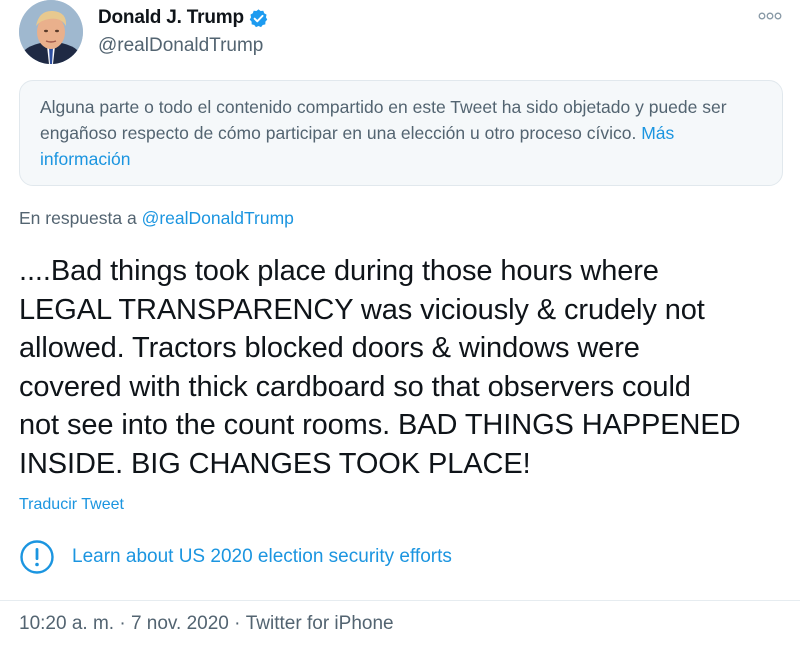 The image size is (800, 649). I want to click on reply-handle-link: @realDonaldTrump, so click(218, 218).